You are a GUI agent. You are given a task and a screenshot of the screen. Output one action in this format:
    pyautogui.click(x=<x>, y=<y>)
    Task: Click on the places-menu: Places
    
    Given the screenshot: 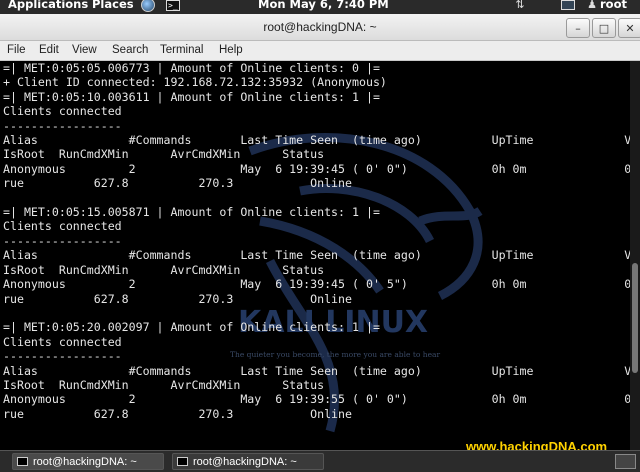 What is the action you would take?
    pyautogui.click(x=113, y=5)
    